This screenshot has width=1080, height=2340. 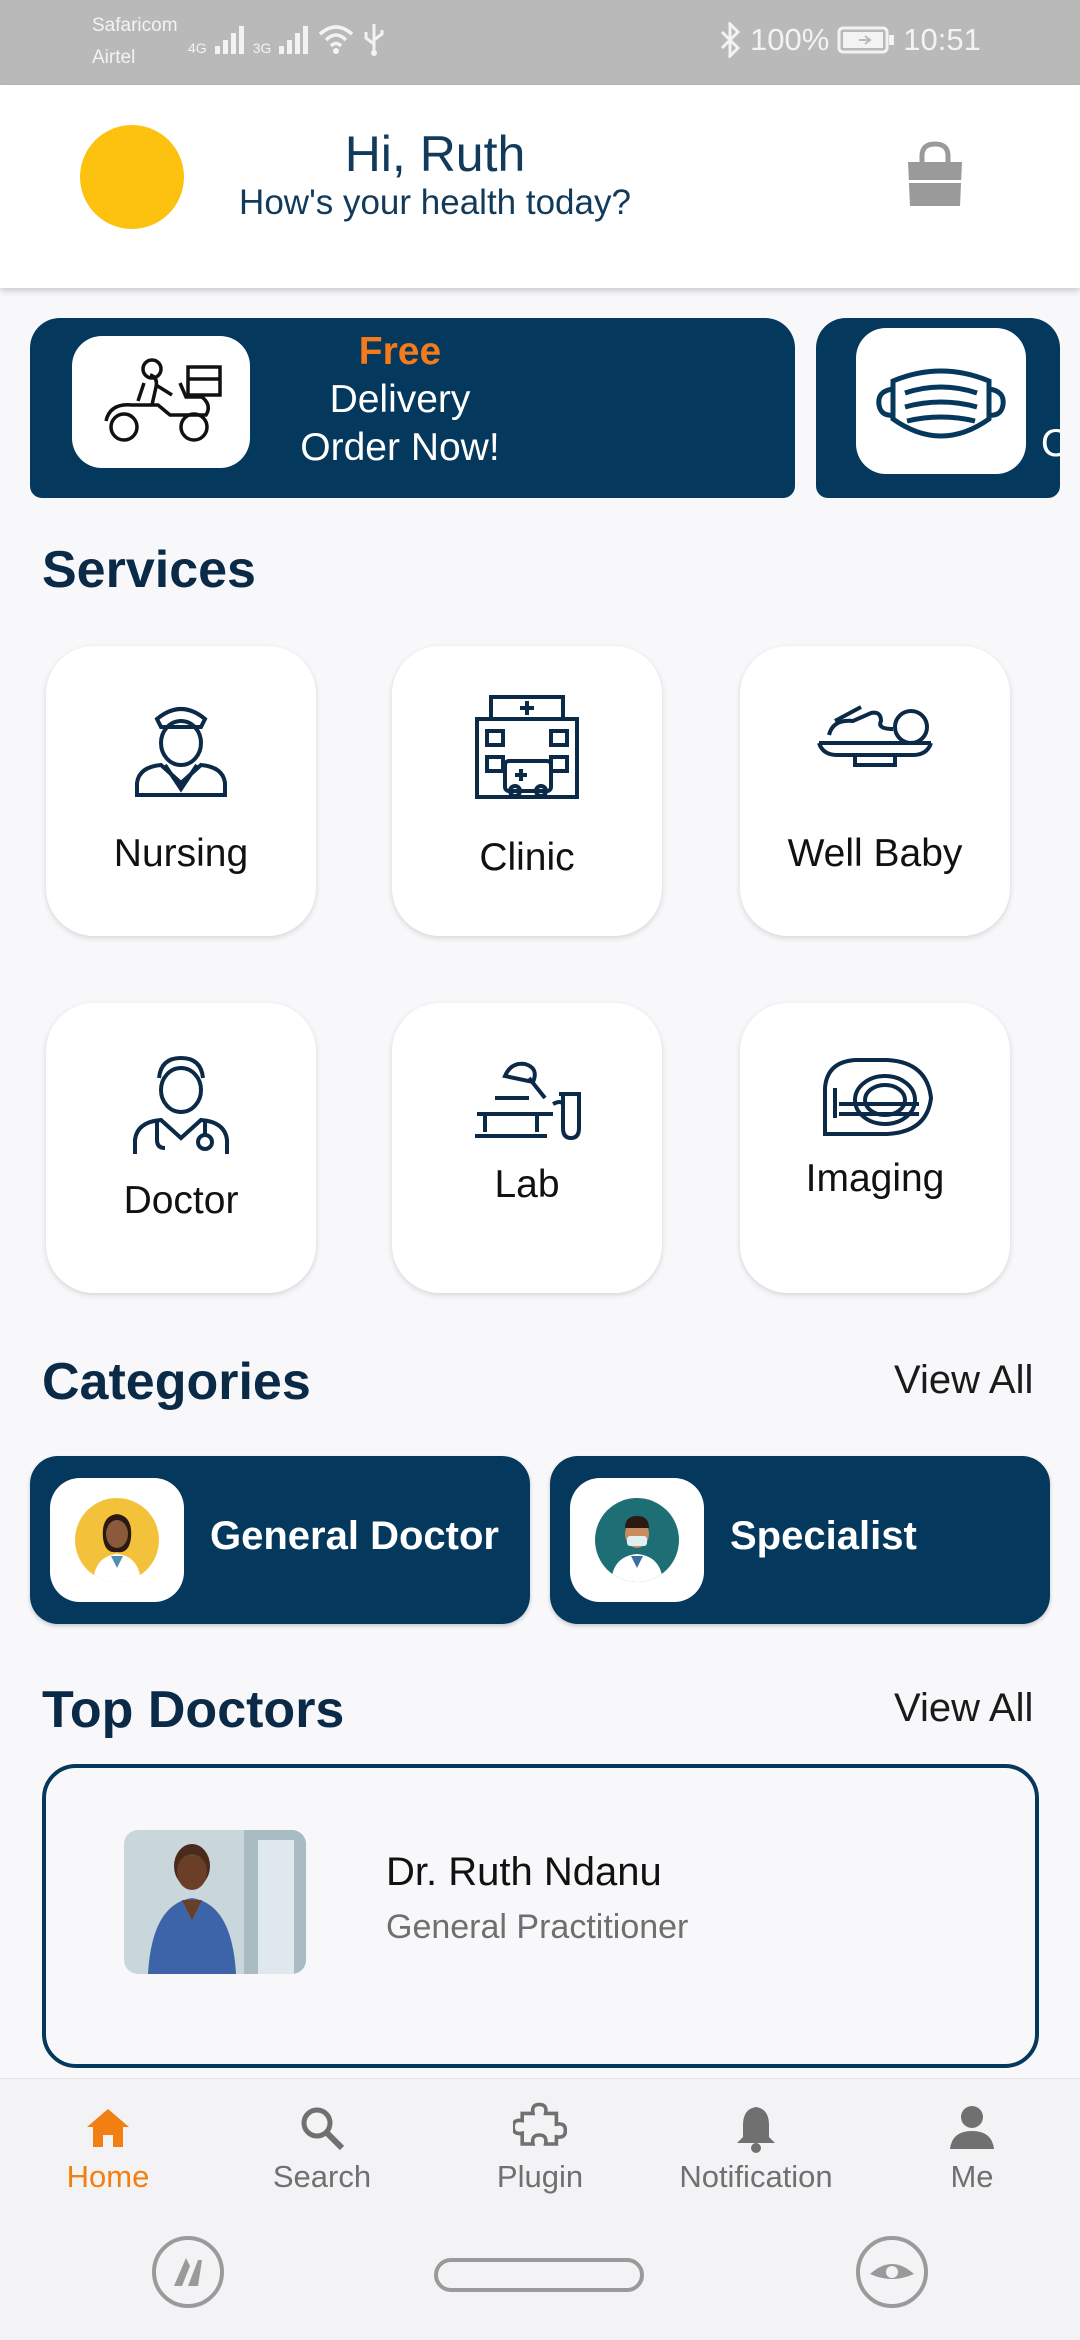 What do you see at coordinates (540, 2124) in the screenshot?
I see `plugin-icon` at bounding box center [540, 2124].